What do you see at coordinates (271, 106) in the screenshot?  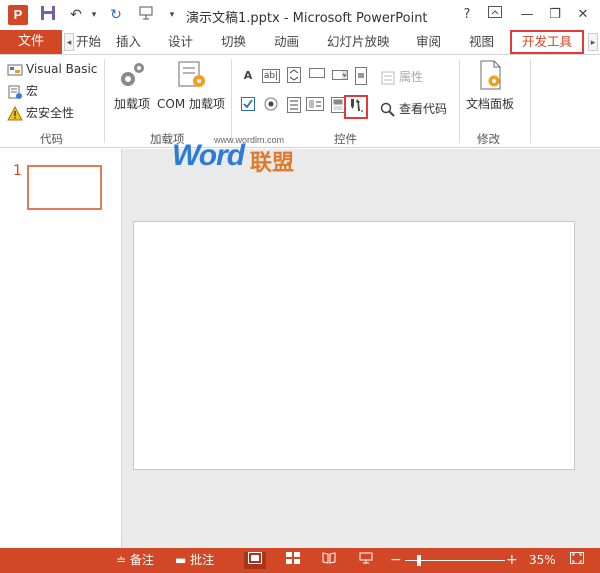 I see `option-button-control-icon` at bounding box center [271, 106].